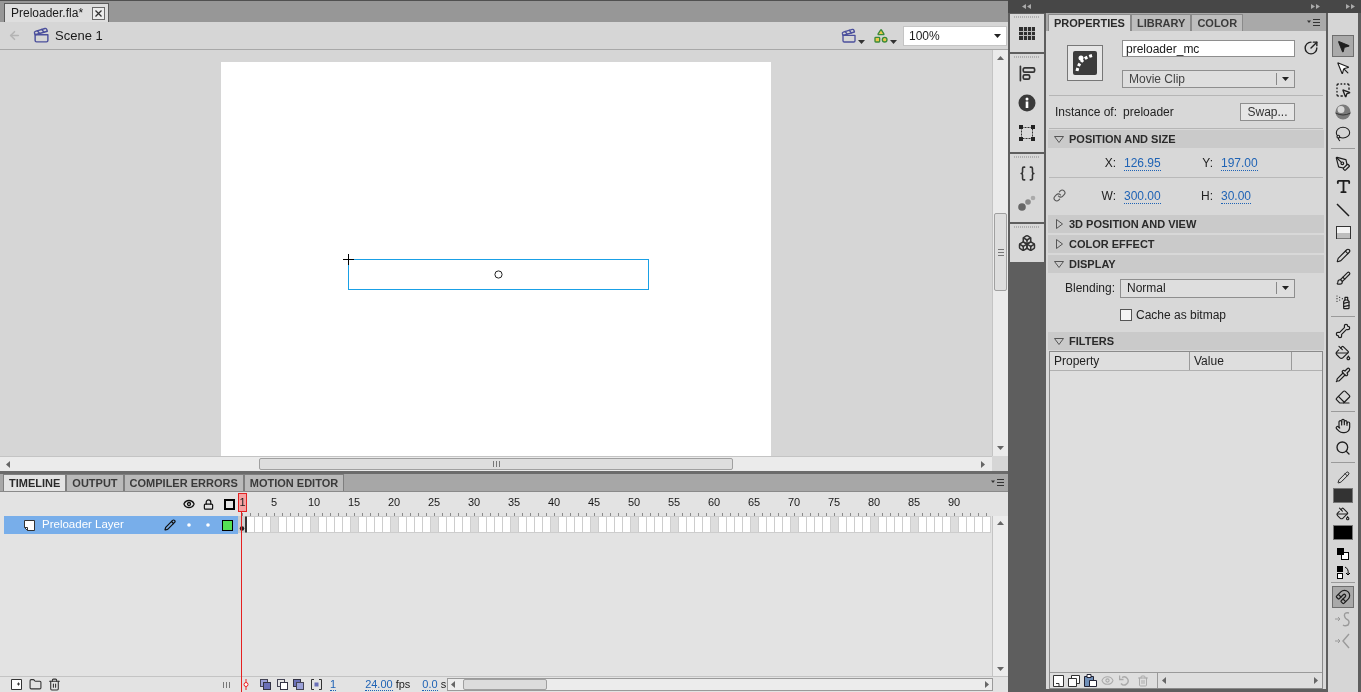  What do you see at coordinates (316, 684) in the screenshot?
I see `bracket-square-icon` at bounding box center [316, 684].